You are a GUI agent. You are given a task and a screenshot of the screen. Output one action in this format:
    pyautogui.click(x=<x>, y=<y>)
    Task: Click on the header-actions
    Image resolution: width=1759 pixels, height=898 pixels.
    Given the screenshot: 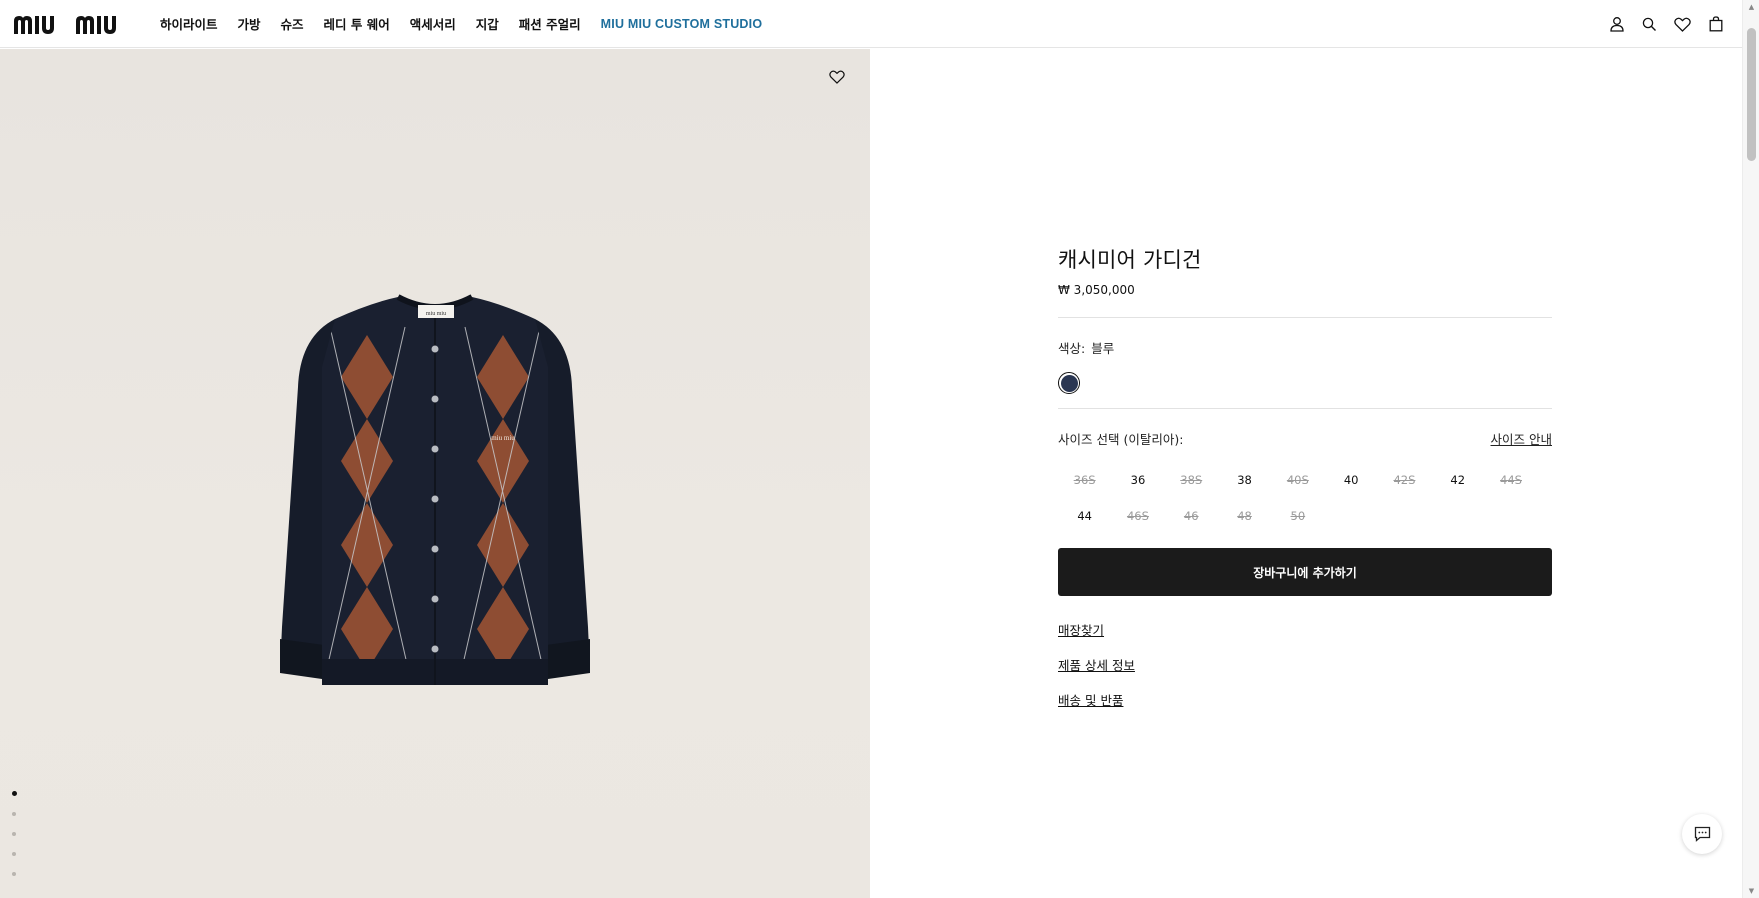 What is the action you would take?
    pyautogui.click(x=1666, y=24)
    